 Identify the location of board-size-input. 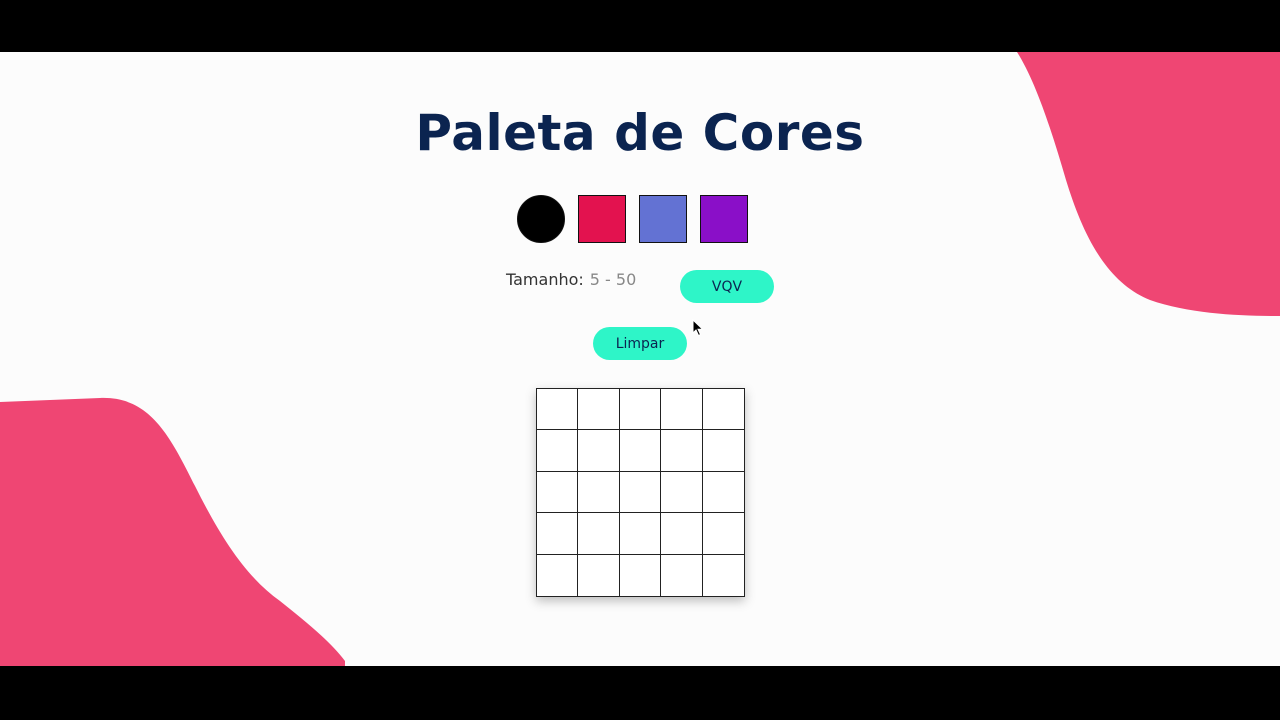
(628, 279).